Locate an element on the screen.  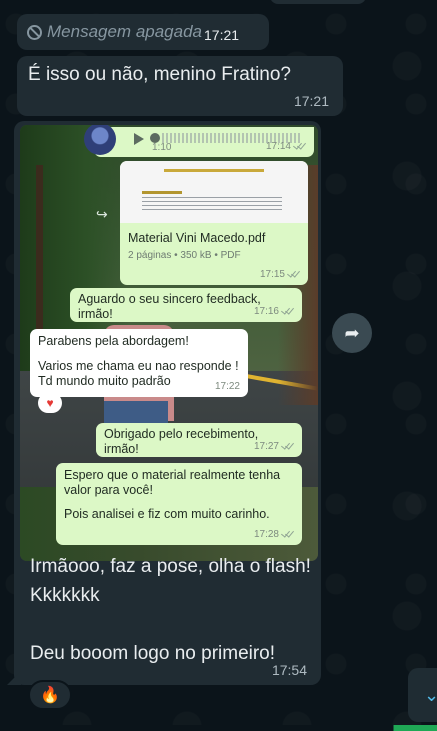
avatar is located at coordinates (100, 140).